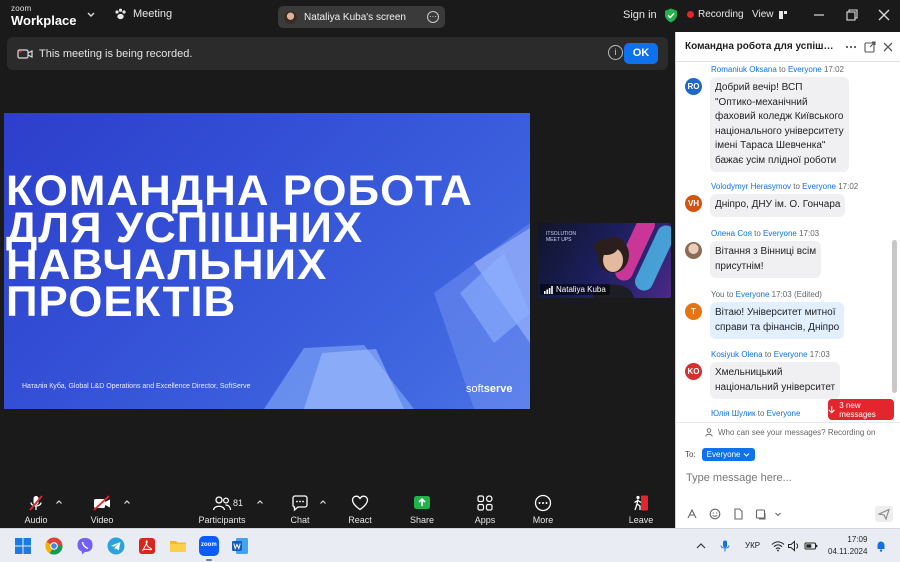  Describe the element at coordinates (355, 17) in the screenshot. I see `screen-share-label: Nataliya Kuba's screen` at that location.